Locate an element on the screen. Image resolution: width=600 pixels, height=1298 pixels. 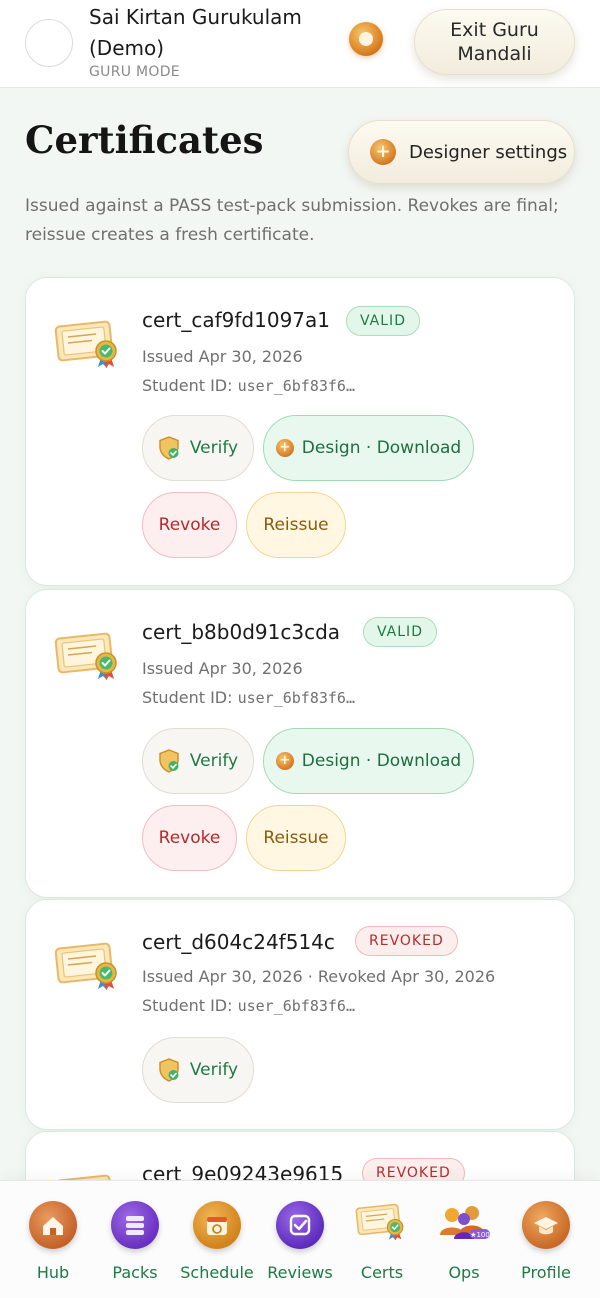
checkbox-icon is located at coordinates (300, 1225).